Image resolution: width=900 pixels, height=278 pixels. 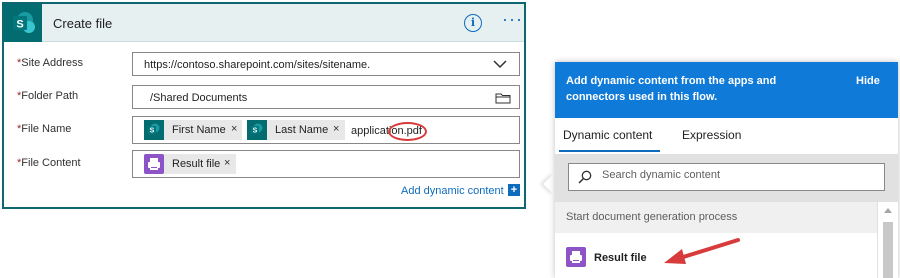 What do you see at coordinates (888, 210) in the screenshot?
I see `scroll-up-arrow-icon` at bounding box center [888, 210].